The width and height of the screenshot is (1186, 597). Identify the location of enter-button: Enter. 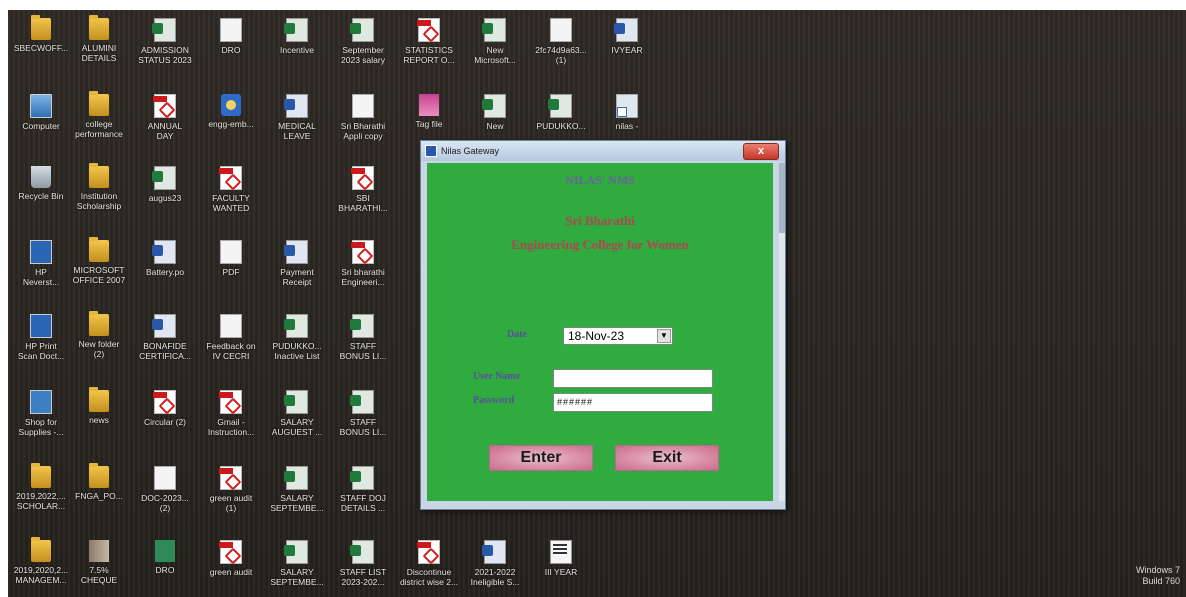
(541, 458).